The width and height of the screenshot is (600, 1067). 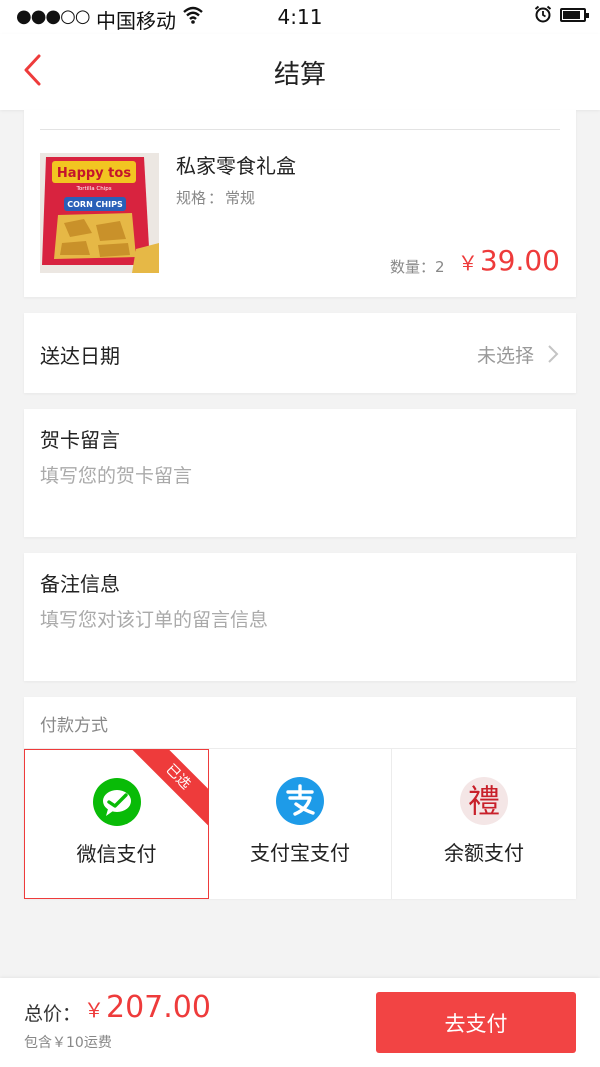 I want to click on alipay-icon, so click(x=300, y=801).